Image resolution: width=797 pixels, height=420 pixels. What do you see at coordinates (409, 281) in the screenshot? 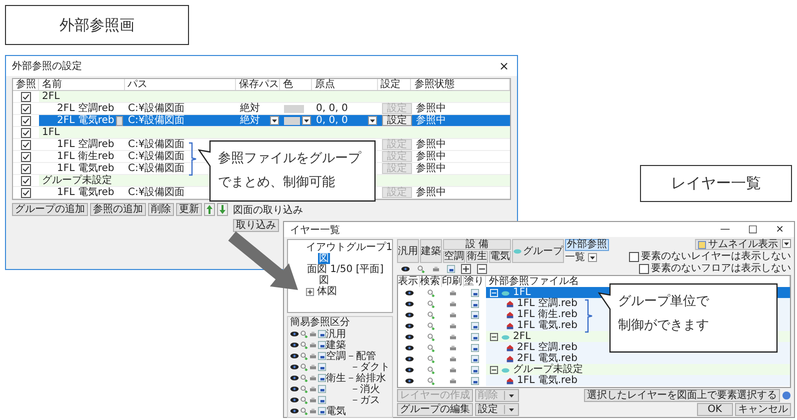
I see `column-header: 表示` at bounding box center [409, 281].